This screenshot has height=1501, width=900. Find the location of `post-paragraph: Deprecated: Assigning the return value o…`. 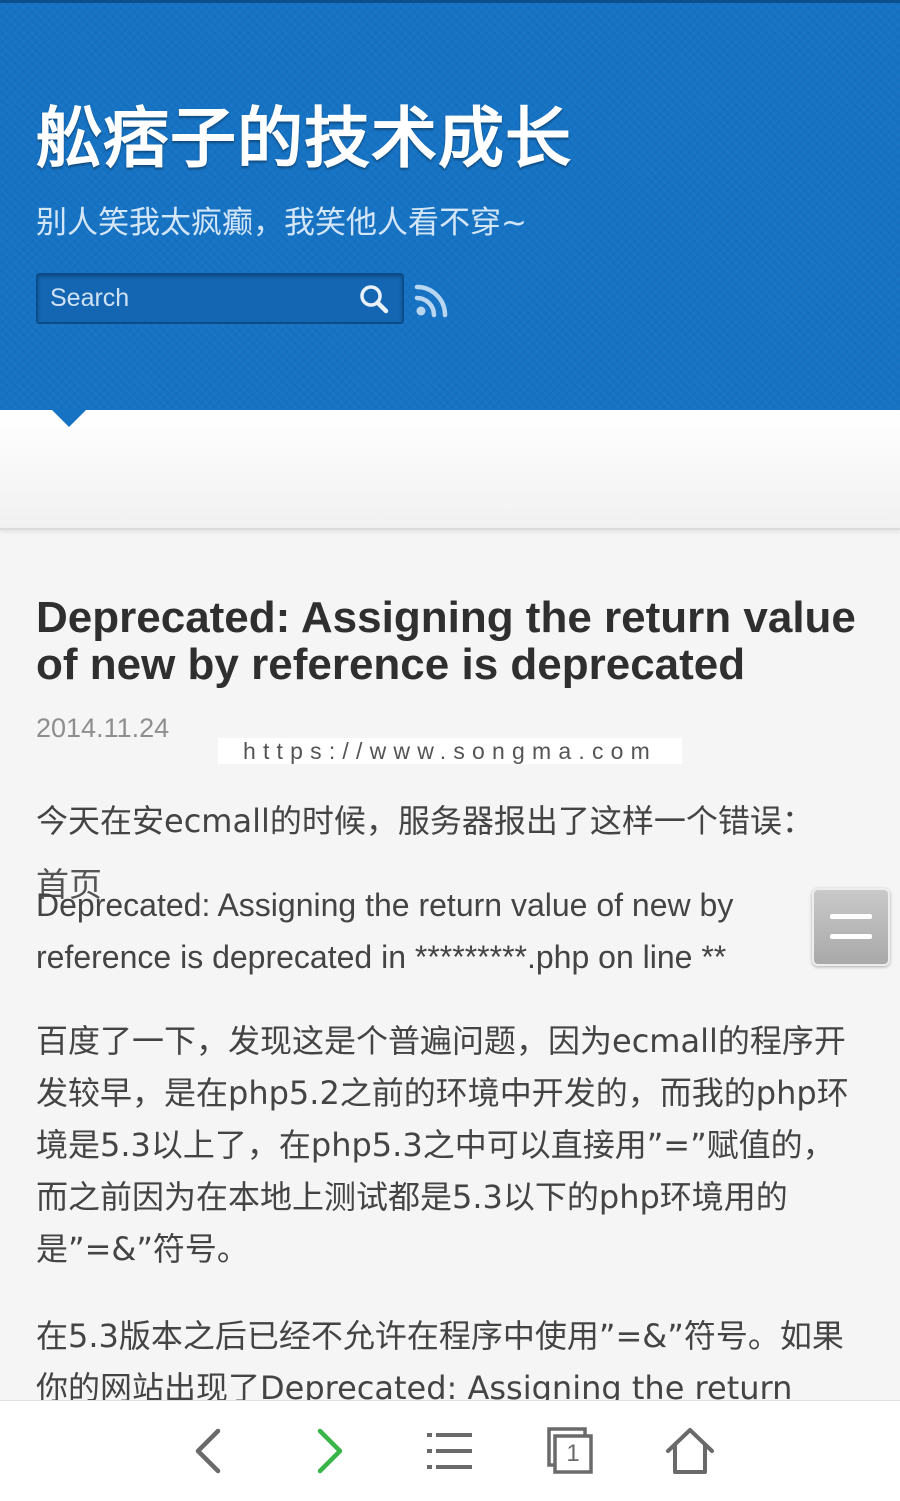

post-paragraph: Deprecated: Assigning the return value o… is located at coordinates (385, 931).